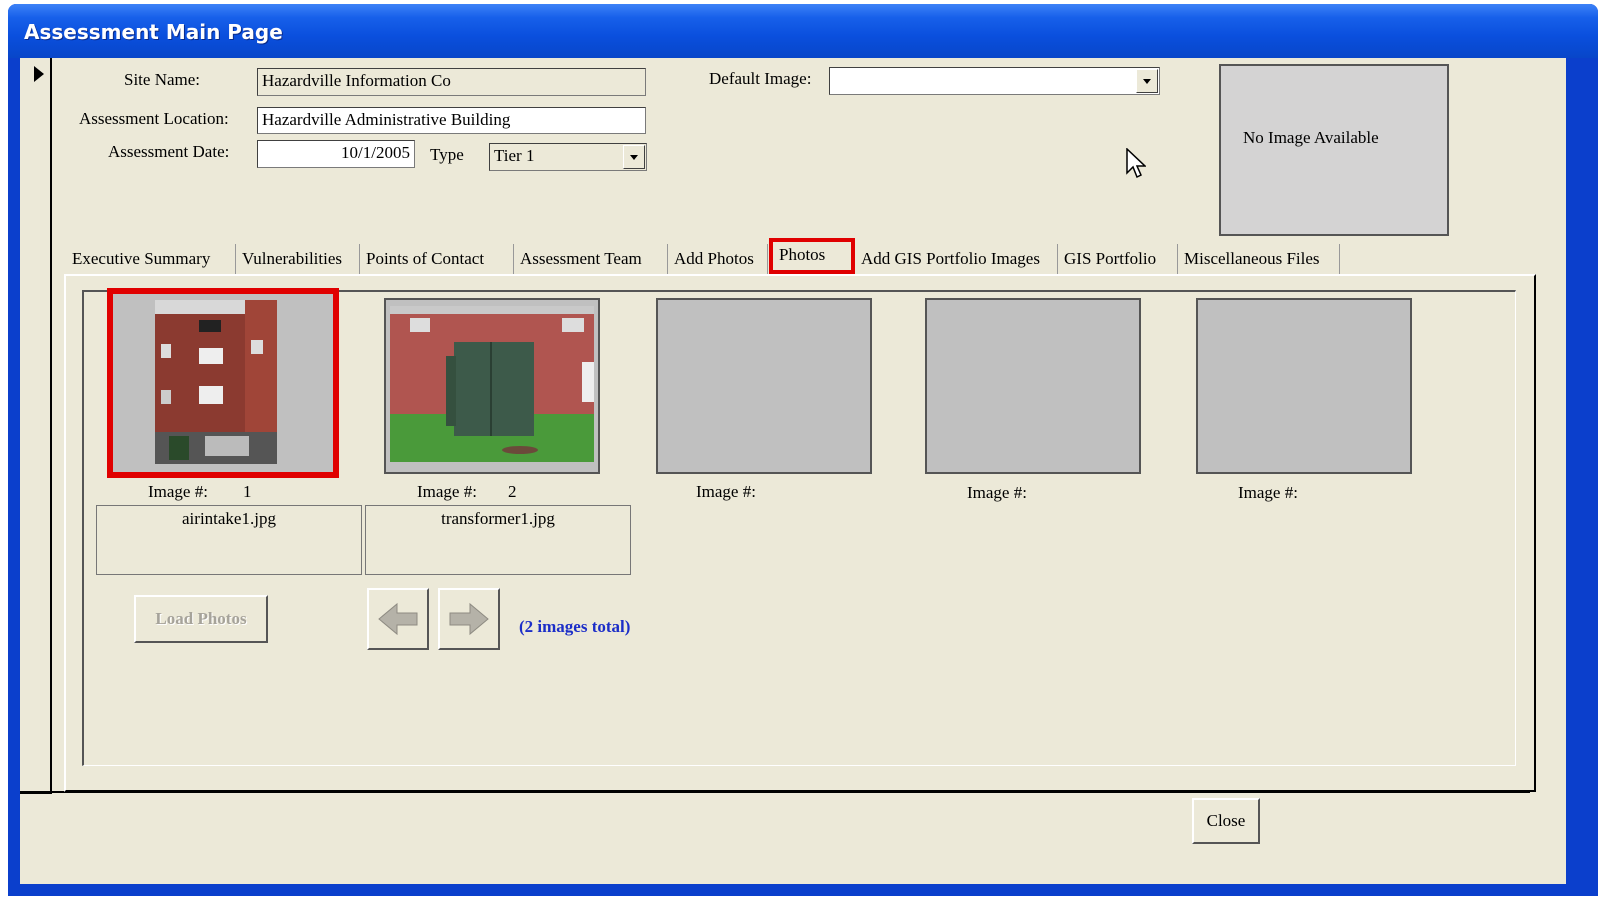 This screenshot has height=899, width=1601. What do you see at coordinates (1118, 259) in the screenshot?
I see `tab-gis-portfolio: GIS Portfolio` at bounding box center [1118, 259].